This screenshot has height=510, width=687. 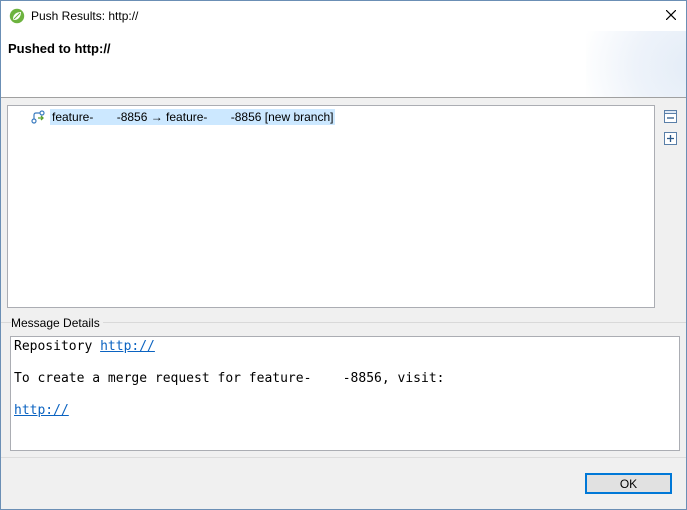 I want to click on header-separator, so click(x=343, y=97).